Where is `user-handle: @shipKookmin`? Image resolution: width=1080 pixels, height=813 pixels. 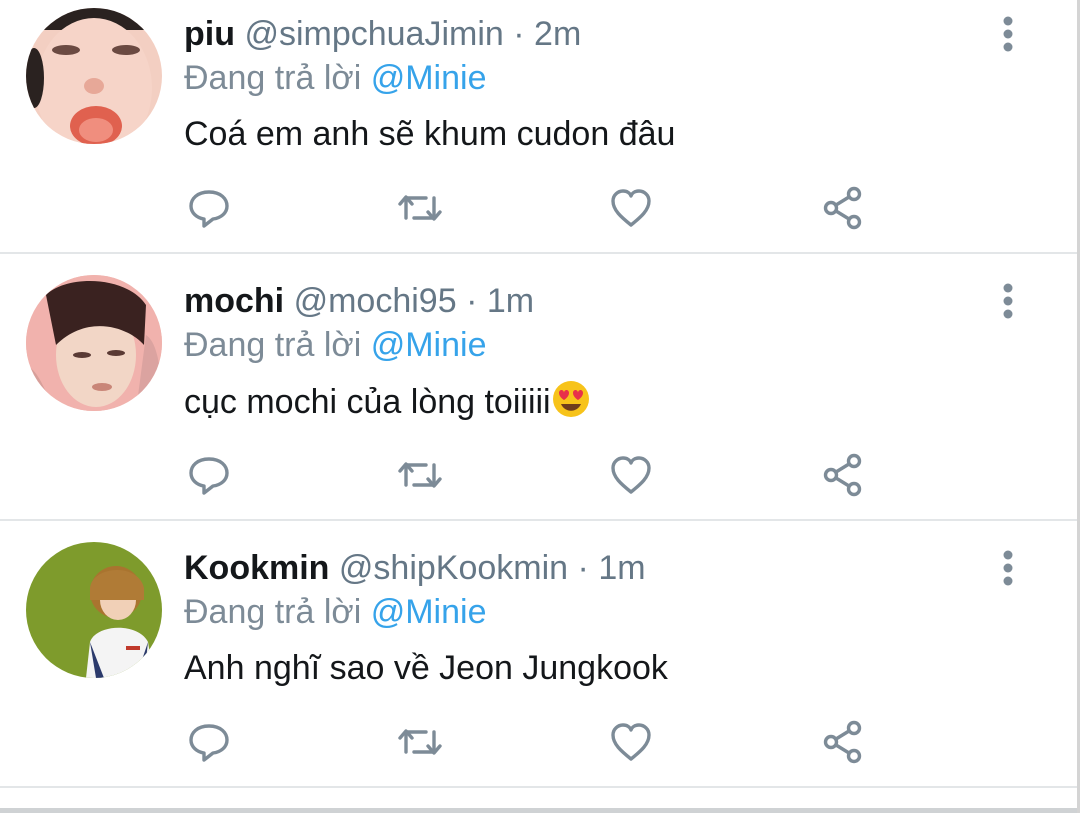
user-handle: @shipKookmin is located at coordinates (453, 568).